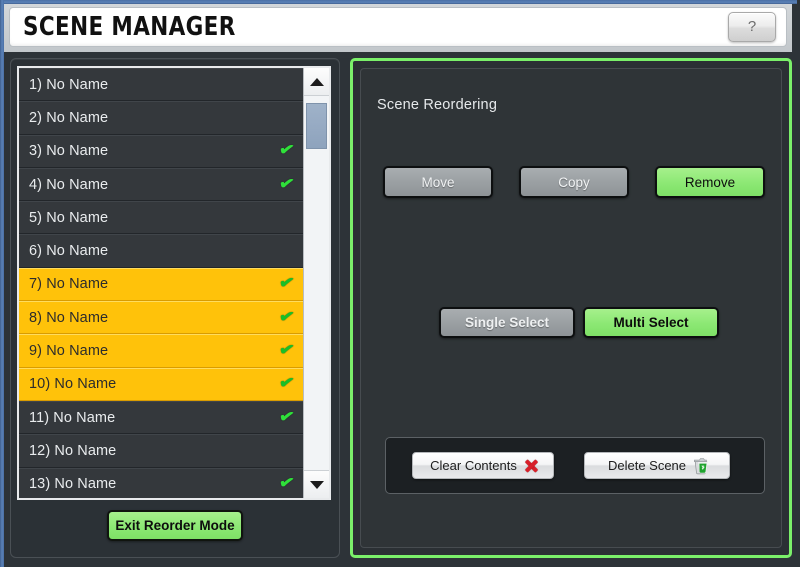 Image resolution: width=800 pixels, height=567 pixels. Describe the element at coordinates (161, 451) in the screenshot. I see `scene-row: 12) No Name✔` at that location.